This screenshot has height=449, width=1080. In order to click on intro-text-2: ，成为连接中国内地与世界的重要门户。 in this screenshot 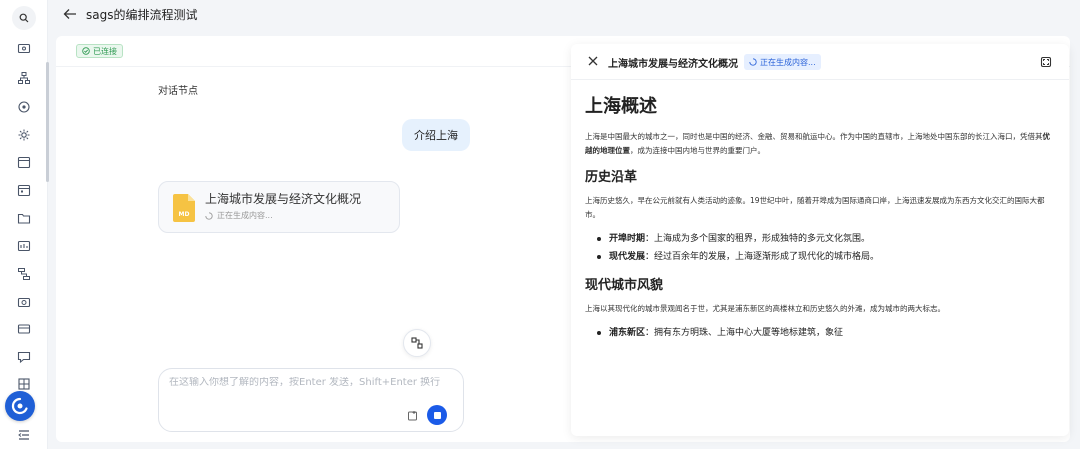, I will do `click(697, 150)`.